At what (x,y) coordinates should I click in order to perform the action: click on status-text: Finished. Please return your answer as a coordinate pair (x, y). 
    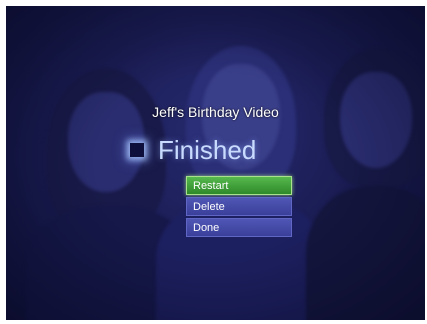
    Looking at the image, I should click on (207, 149).